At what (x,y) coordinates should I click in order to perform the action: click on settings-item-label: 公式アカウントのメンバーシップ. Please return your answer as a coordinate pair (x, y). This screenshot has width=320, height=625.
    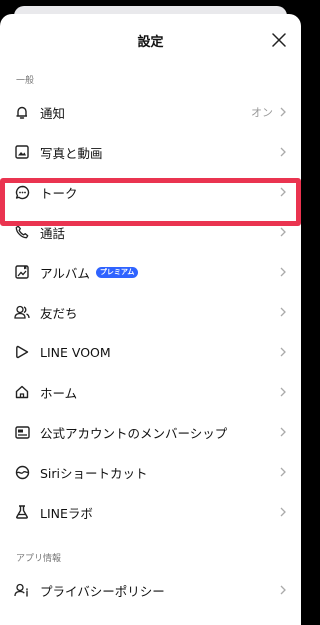
    Looking at the image, I should click on (134, 433).